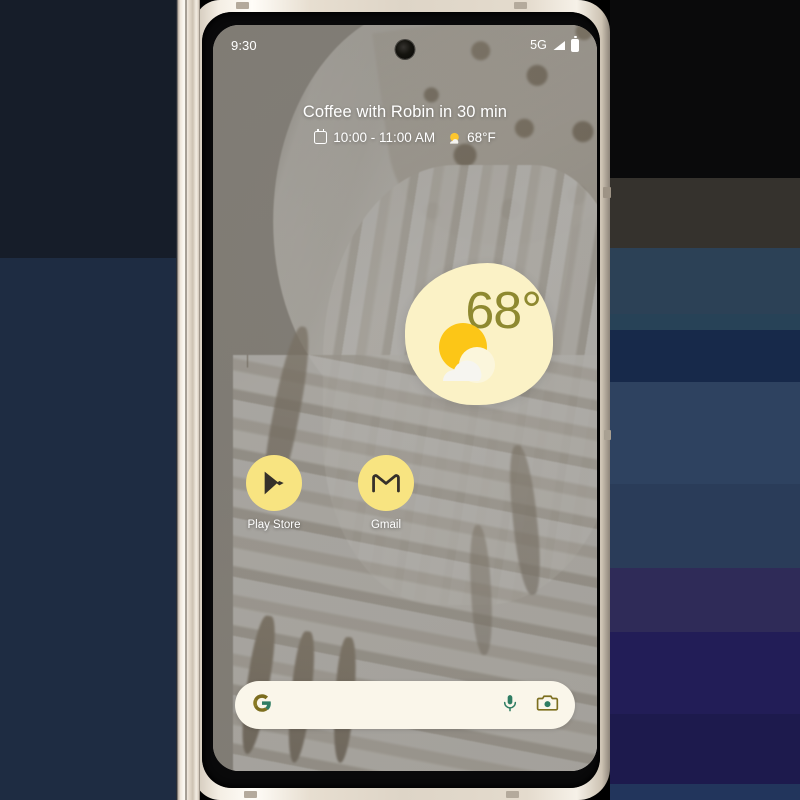 The image size is (800, 800). I want to click on app-label: Play Store, so click(274, 525).